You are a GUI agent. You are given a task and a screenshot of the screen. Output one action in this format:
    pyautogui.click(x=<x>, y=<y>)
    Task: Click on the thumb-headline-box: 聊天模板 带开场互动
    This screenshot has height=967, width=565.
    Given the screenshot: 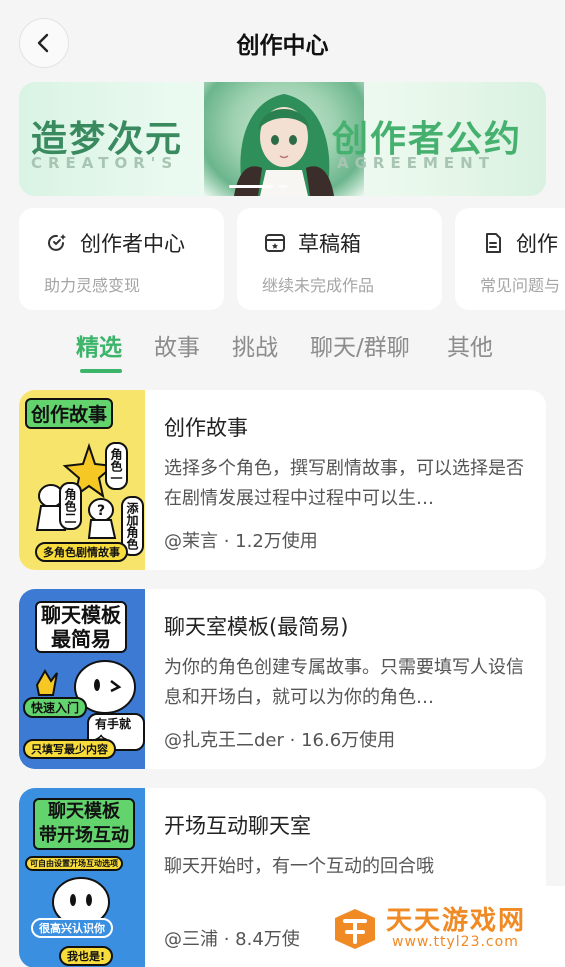 What is the action you would take?
    pyautogui.click(x=84, y=824)
    